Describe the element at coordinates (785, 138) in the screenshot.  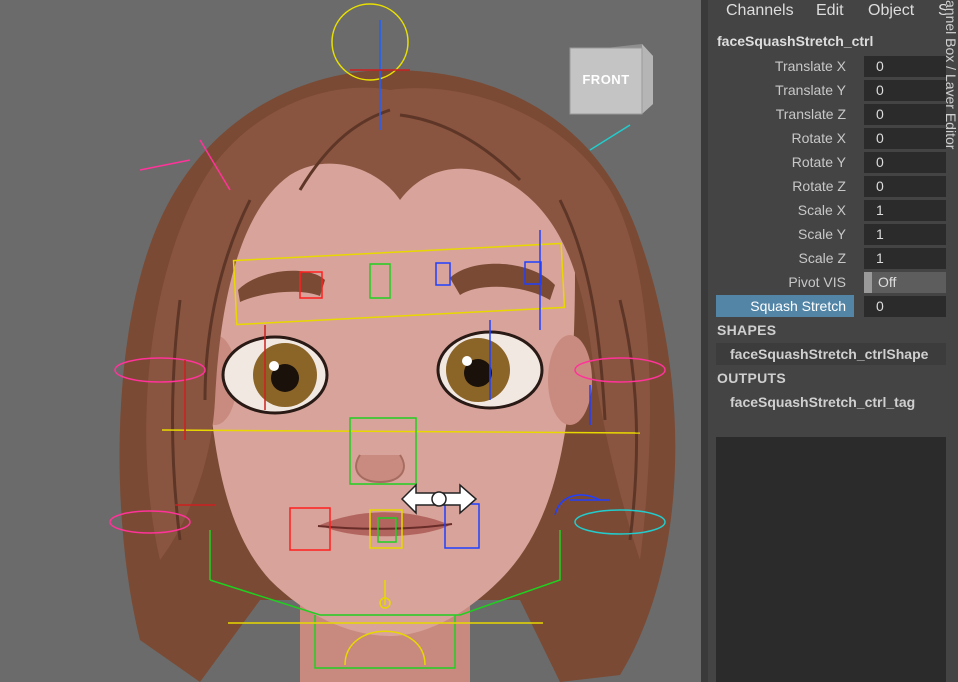
I see `attr-label: Rotate X` at that location.